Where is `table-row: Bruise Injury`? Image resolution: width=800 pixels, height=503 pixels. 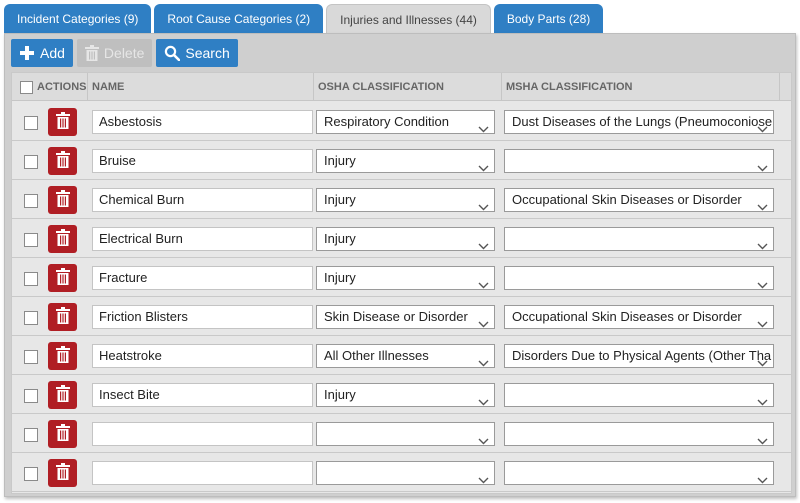 table-row: Bruise Injury is located at coordinates (401, 160).